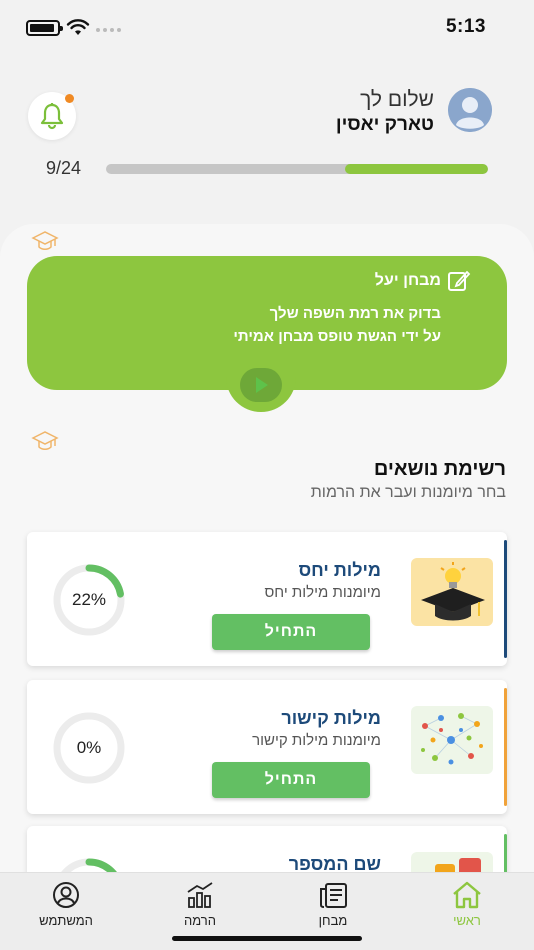 The image size is (534, 950). I want to click on signal-icon, so click(108, 30).